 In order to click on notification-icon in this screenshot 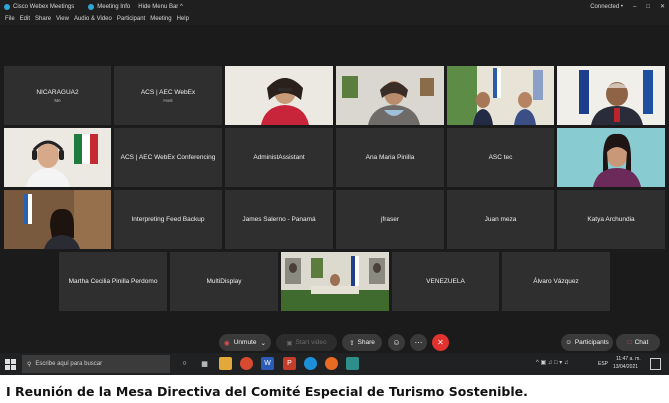, I will do `click(655, 364)`.